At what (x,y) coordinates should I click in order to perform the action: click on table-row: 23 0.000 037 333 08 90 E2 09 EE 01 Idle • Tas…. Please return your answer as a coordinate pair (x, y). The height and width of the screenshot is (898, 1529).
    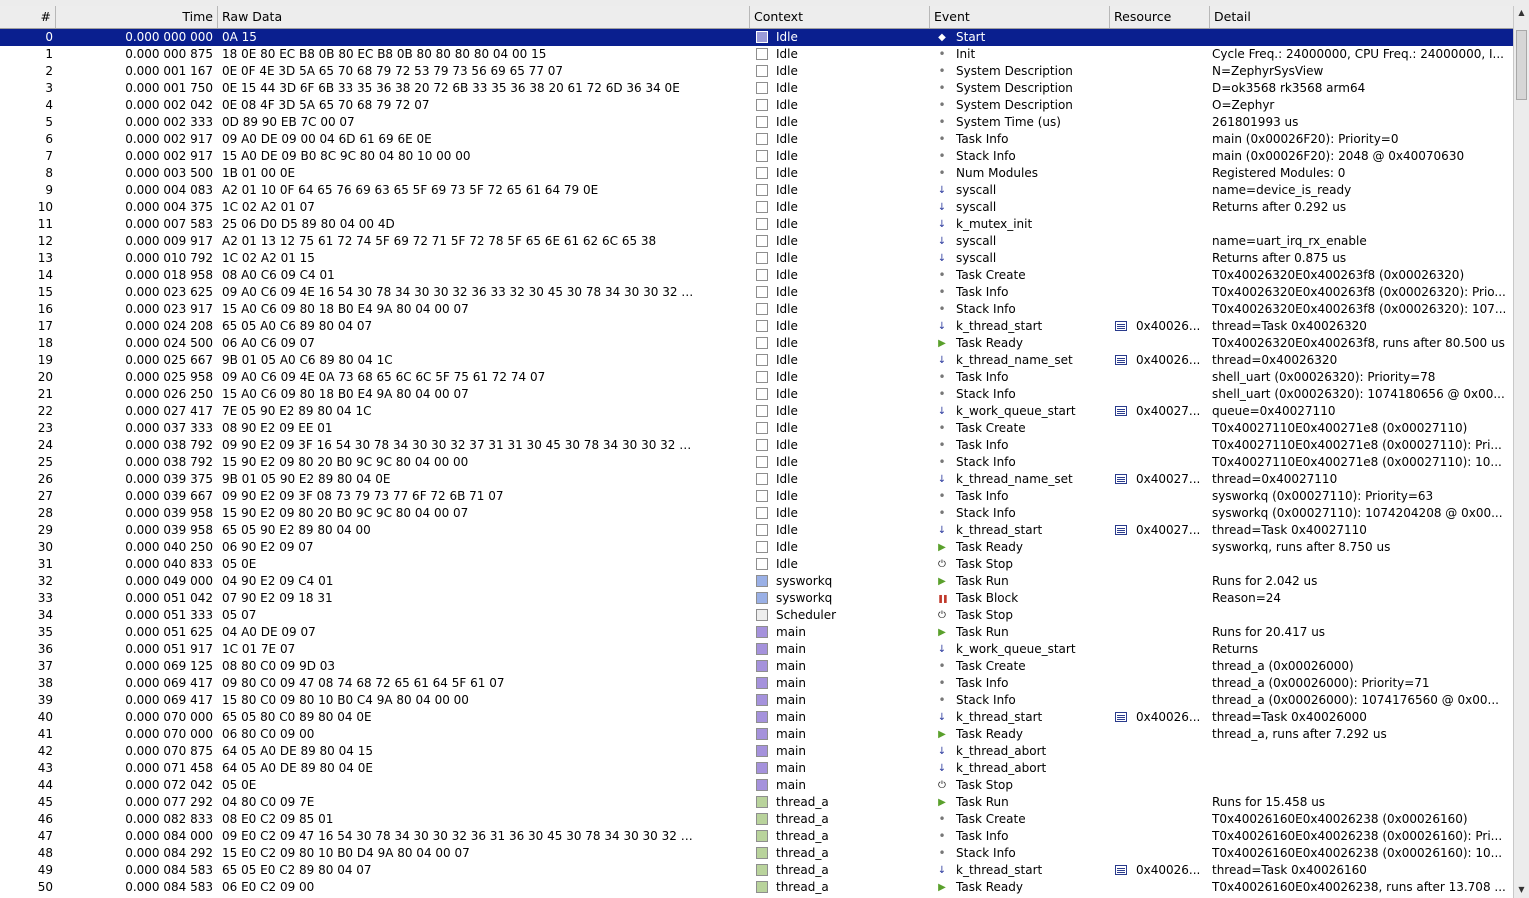
    Looking at the image, I should click on (756, 428).